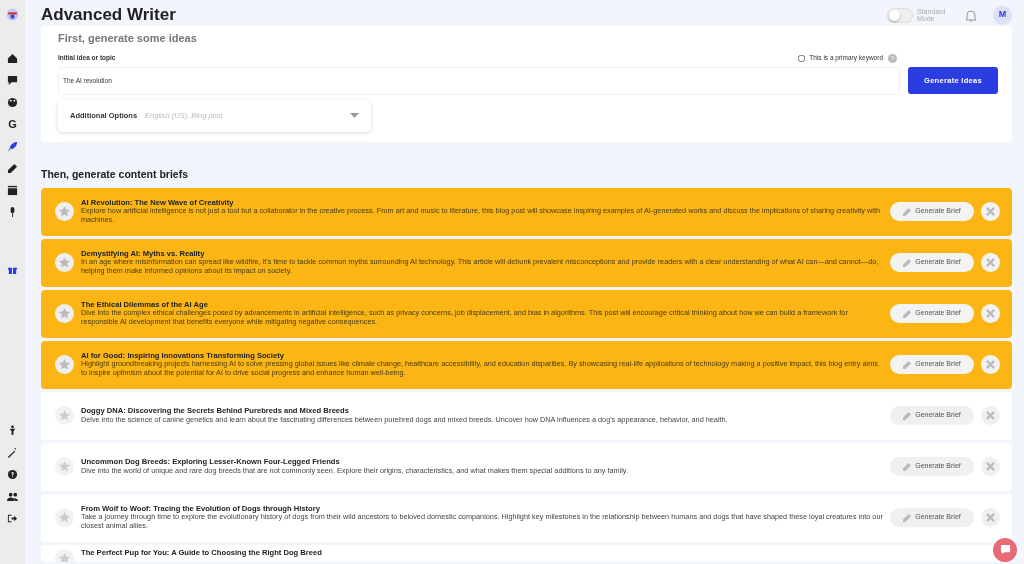 The width and height of the screenshot is (1024, 564). I want to click on person-icon, so click(12, 430).